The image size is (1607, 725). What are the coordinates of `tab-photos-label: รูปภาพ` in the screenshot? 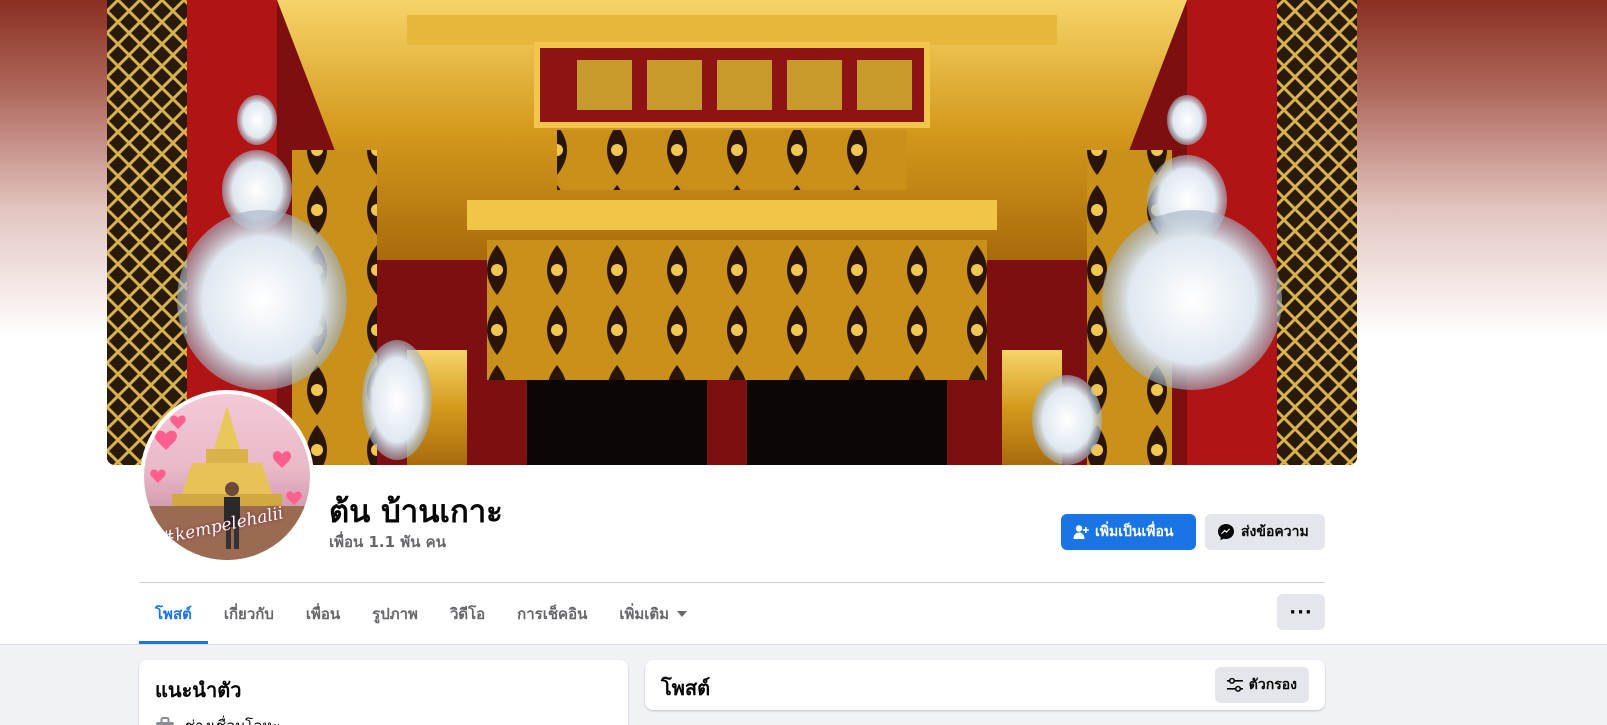 It's located at (395, 614).